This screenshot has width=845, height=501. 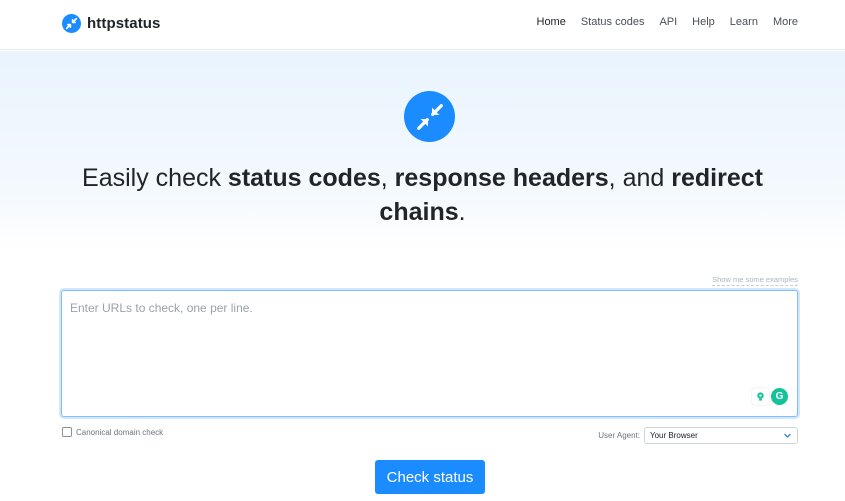 I want to click on brand-name: httpstatus, so click(x=124, y=23).